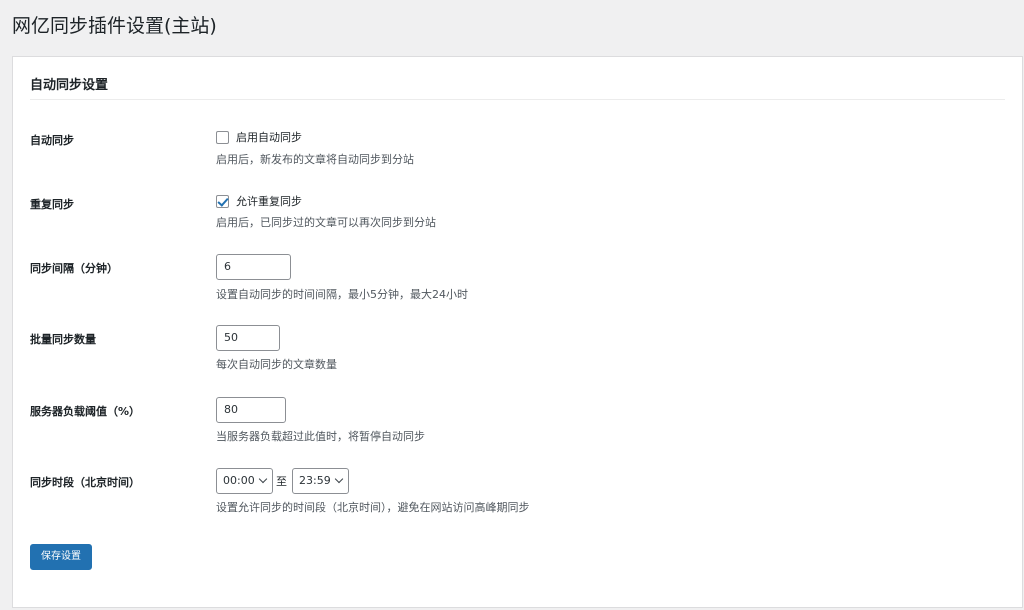 This screenshot has height=610, width=1024. Describe the element at coordinates (269, 201) in the screenshot. I see `repeat-sync-checkbox-label: 允许重复同步` at that location.